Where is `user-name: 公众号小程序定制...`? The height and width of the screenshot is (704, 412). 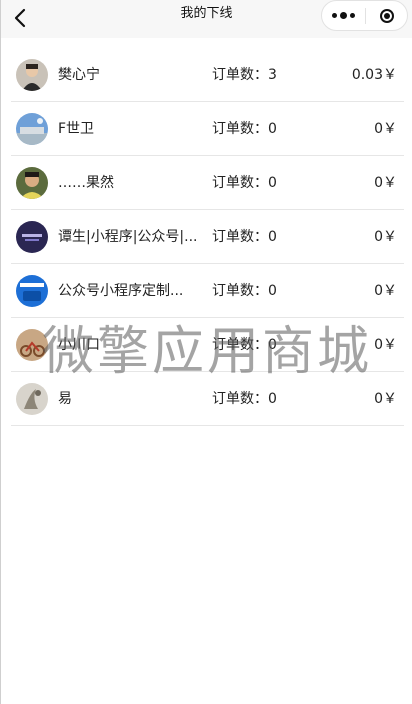
user-name: 公众号小程序定制... is located at coordinates (121, 291).